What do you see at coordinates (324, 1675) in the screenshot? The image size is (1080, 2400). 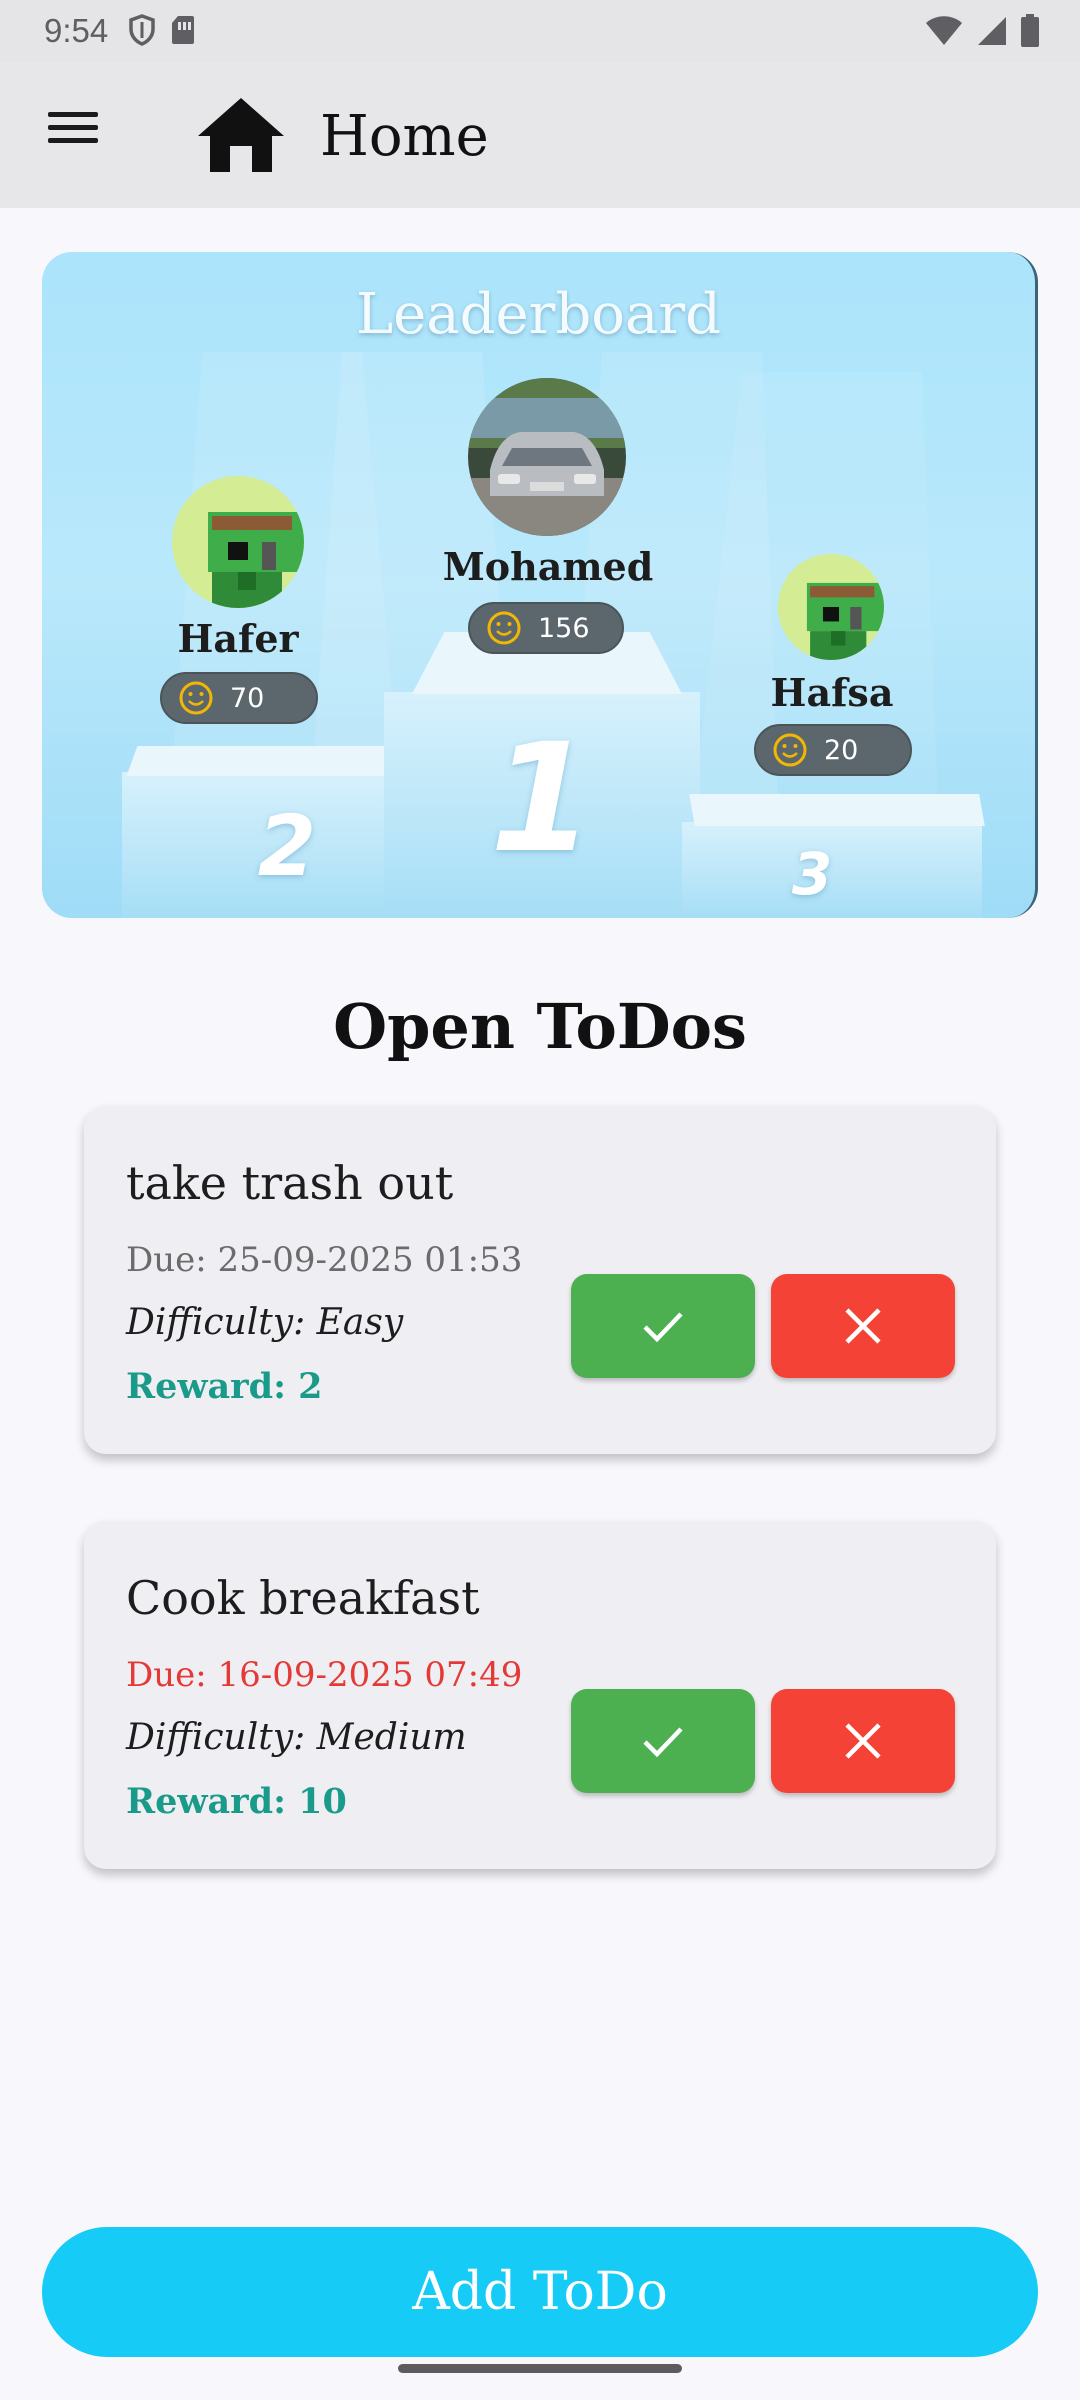 I see `todo-due-date-overdue: Due: 16-09-2025 07:49` at bounding box center [324, 1675].